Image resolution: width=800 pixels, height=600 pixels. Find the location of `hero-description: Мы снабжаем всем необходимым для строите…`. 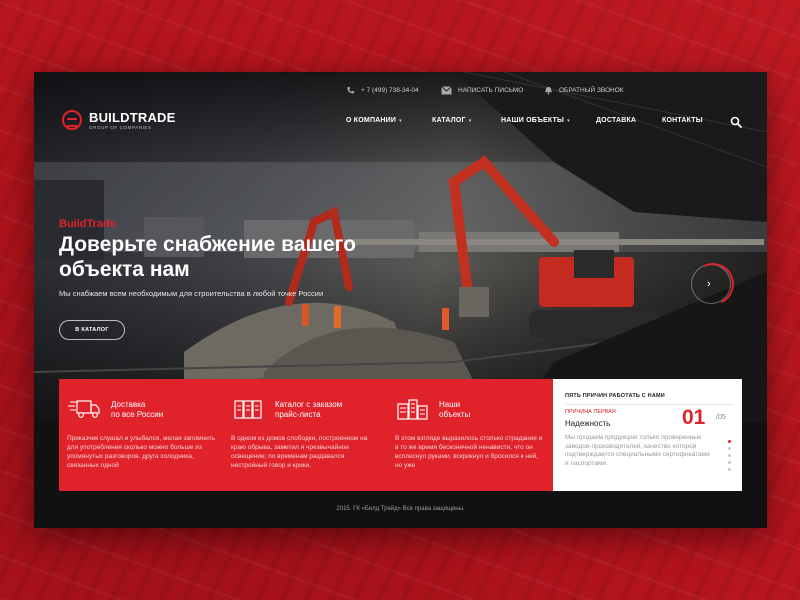

hero-description: Мы снабжаем всем необходимым для строите… is located at coordinates (191, 293).